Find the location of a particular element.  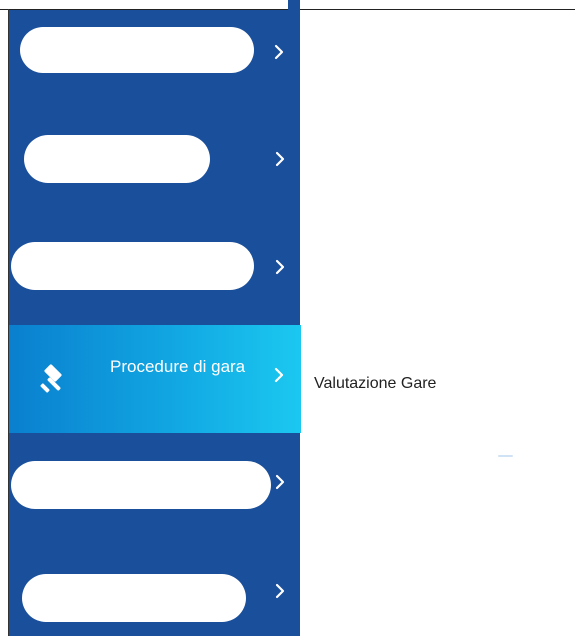

sidebar-top-edge is located at coordinates (294, 5).